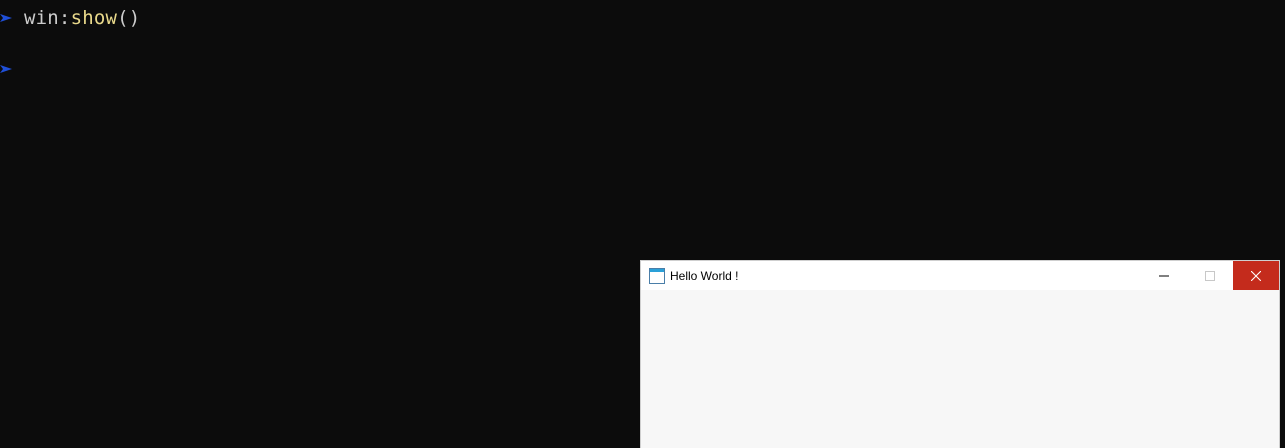  Describe the element at coordinates (960, 275) in the screenshot. I see `window-titlebar: Hello World !` at that location.